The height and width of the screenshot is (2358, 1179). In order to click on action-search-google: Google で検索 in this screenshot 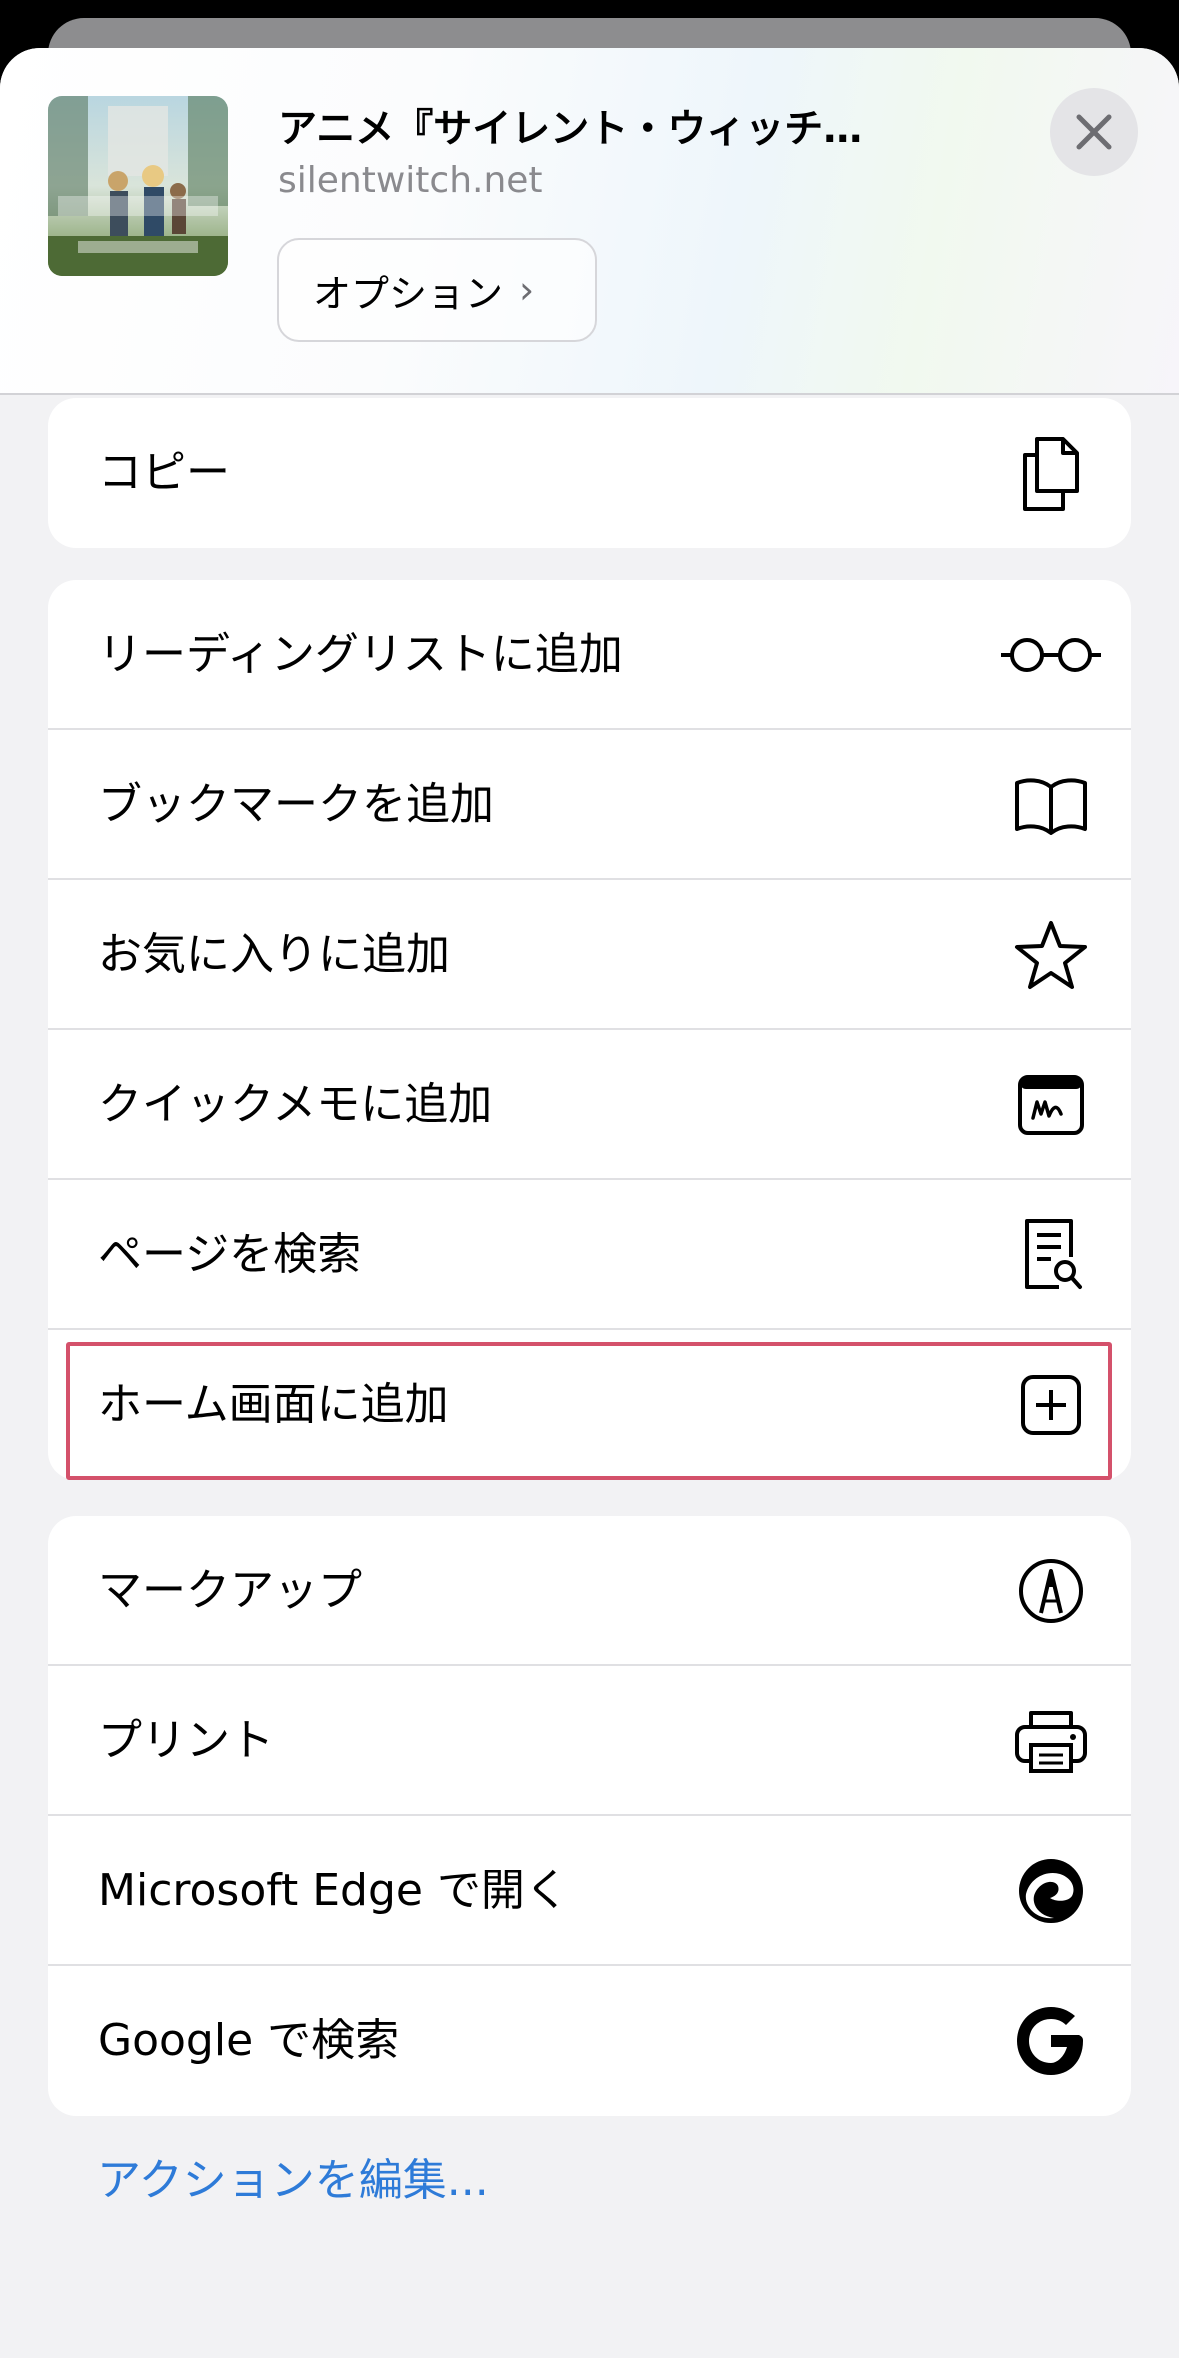, I will do `click(589, 2041)`.